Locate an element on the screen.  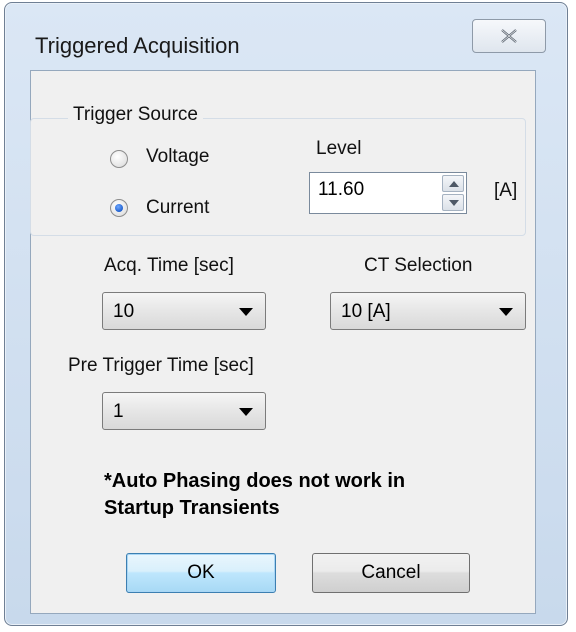
level-input-value: 11.60 is located at coordinates (341, 189).